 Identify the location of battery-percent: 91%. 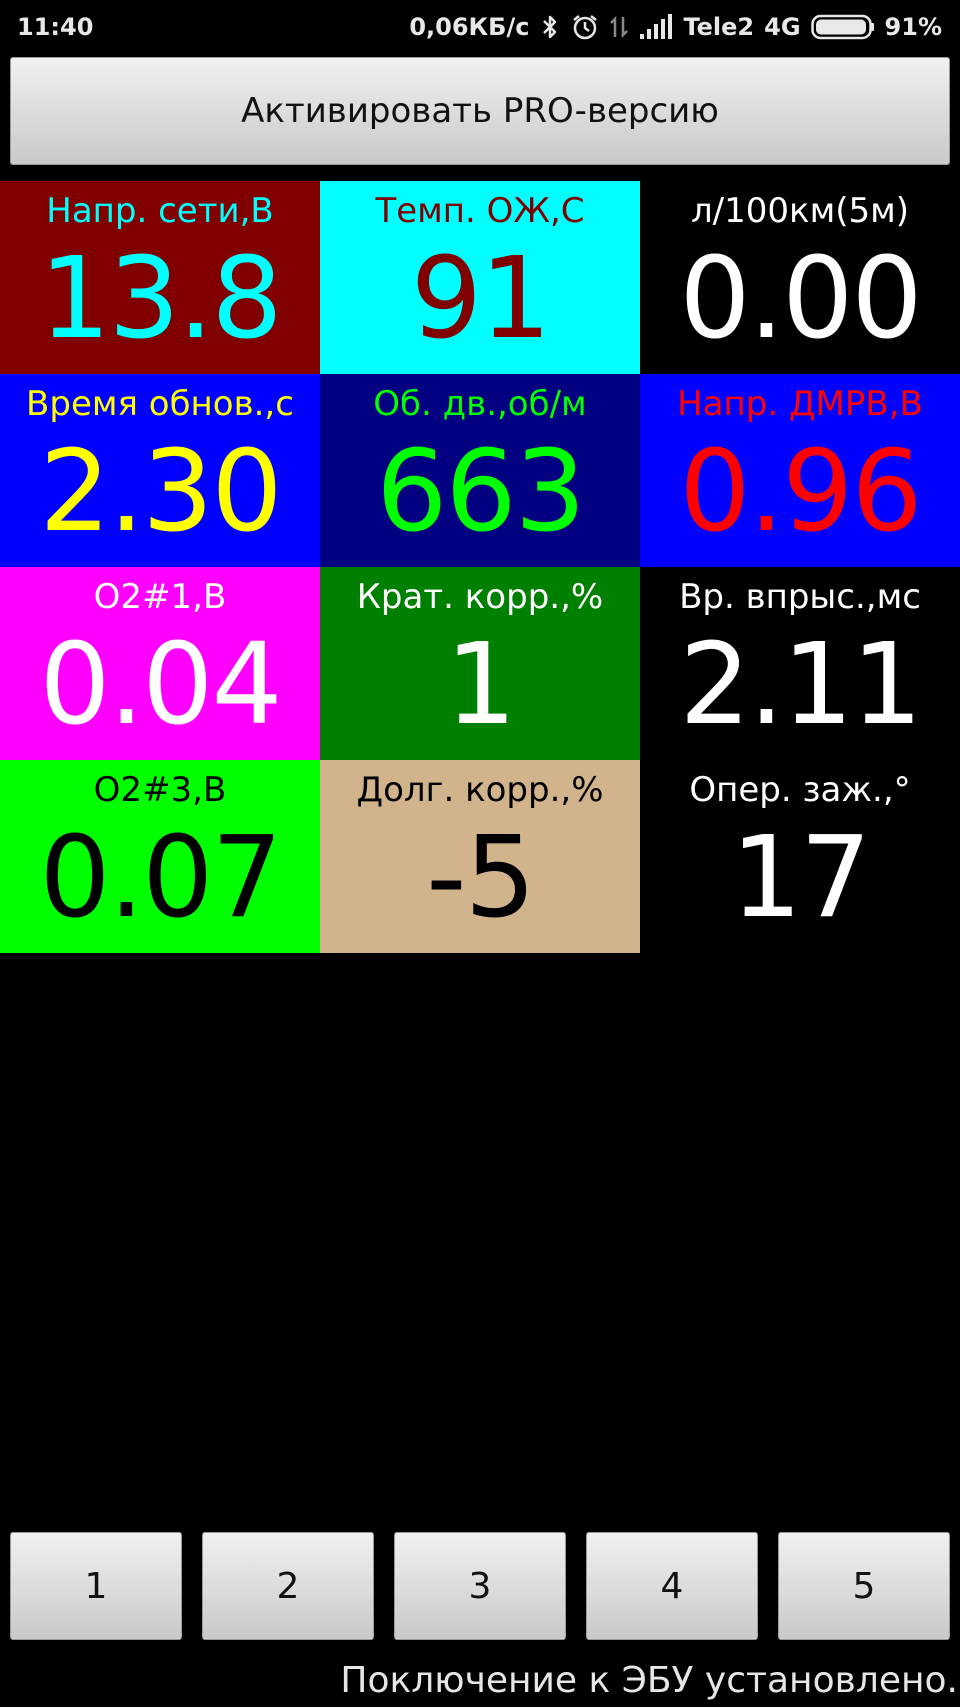
(913, 27).